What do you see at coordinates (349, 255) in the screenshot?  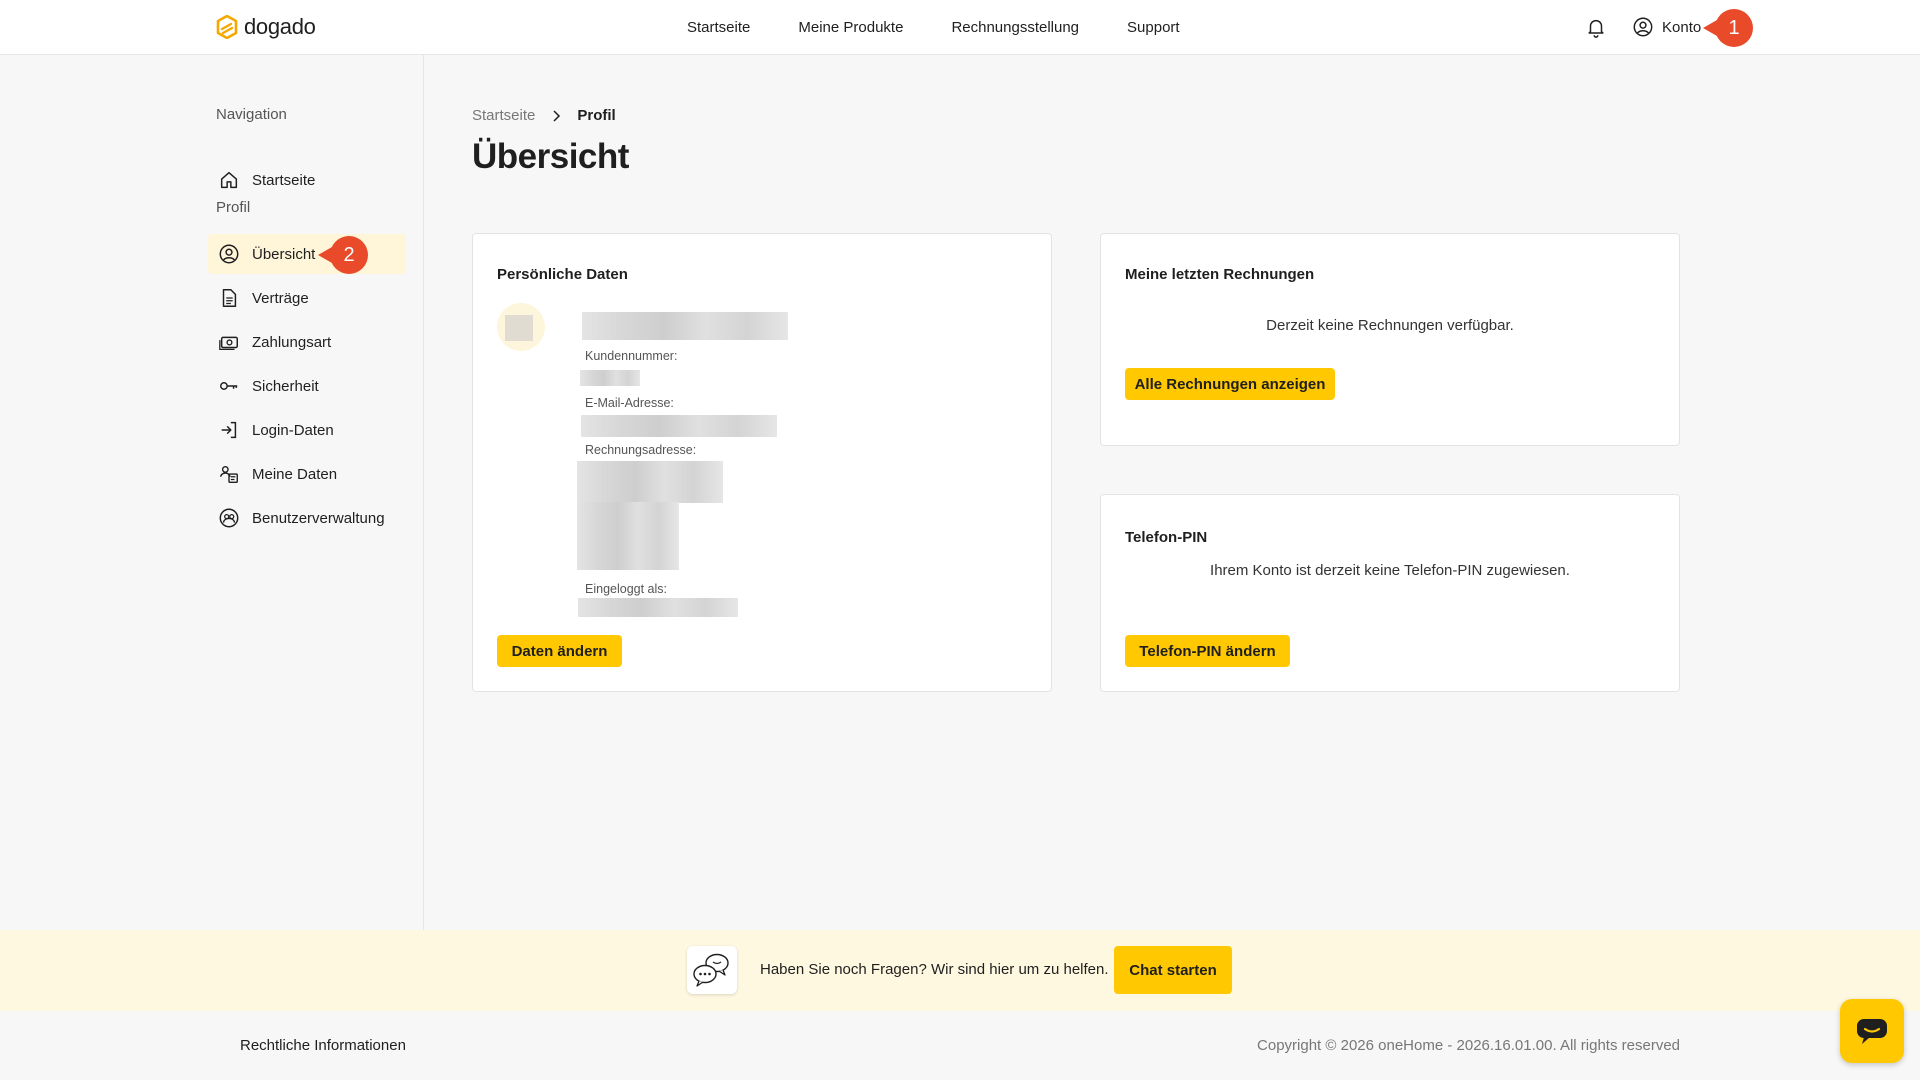 I see `marker-number: 2` at bounding box center [349, 255].